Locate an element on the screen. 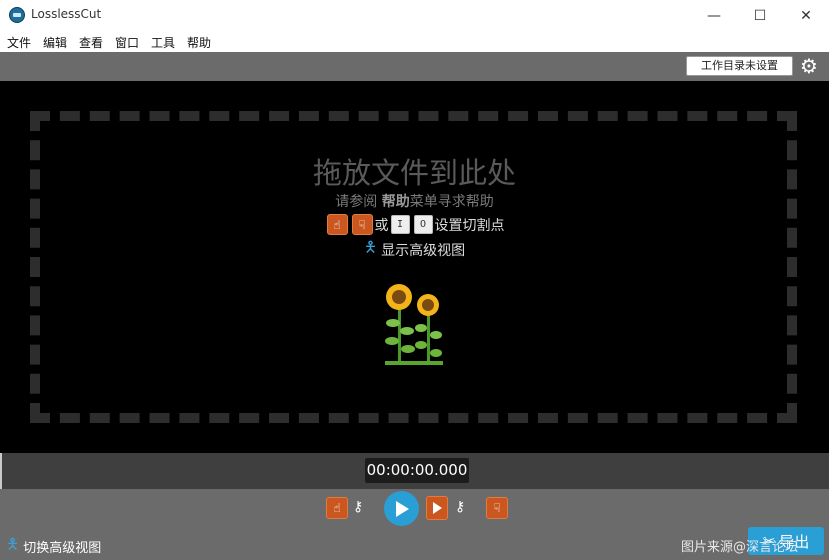 The width and height of the screenshot is (829, 560). cut-start-icon: ☝ is located at coordinates (337, 224).